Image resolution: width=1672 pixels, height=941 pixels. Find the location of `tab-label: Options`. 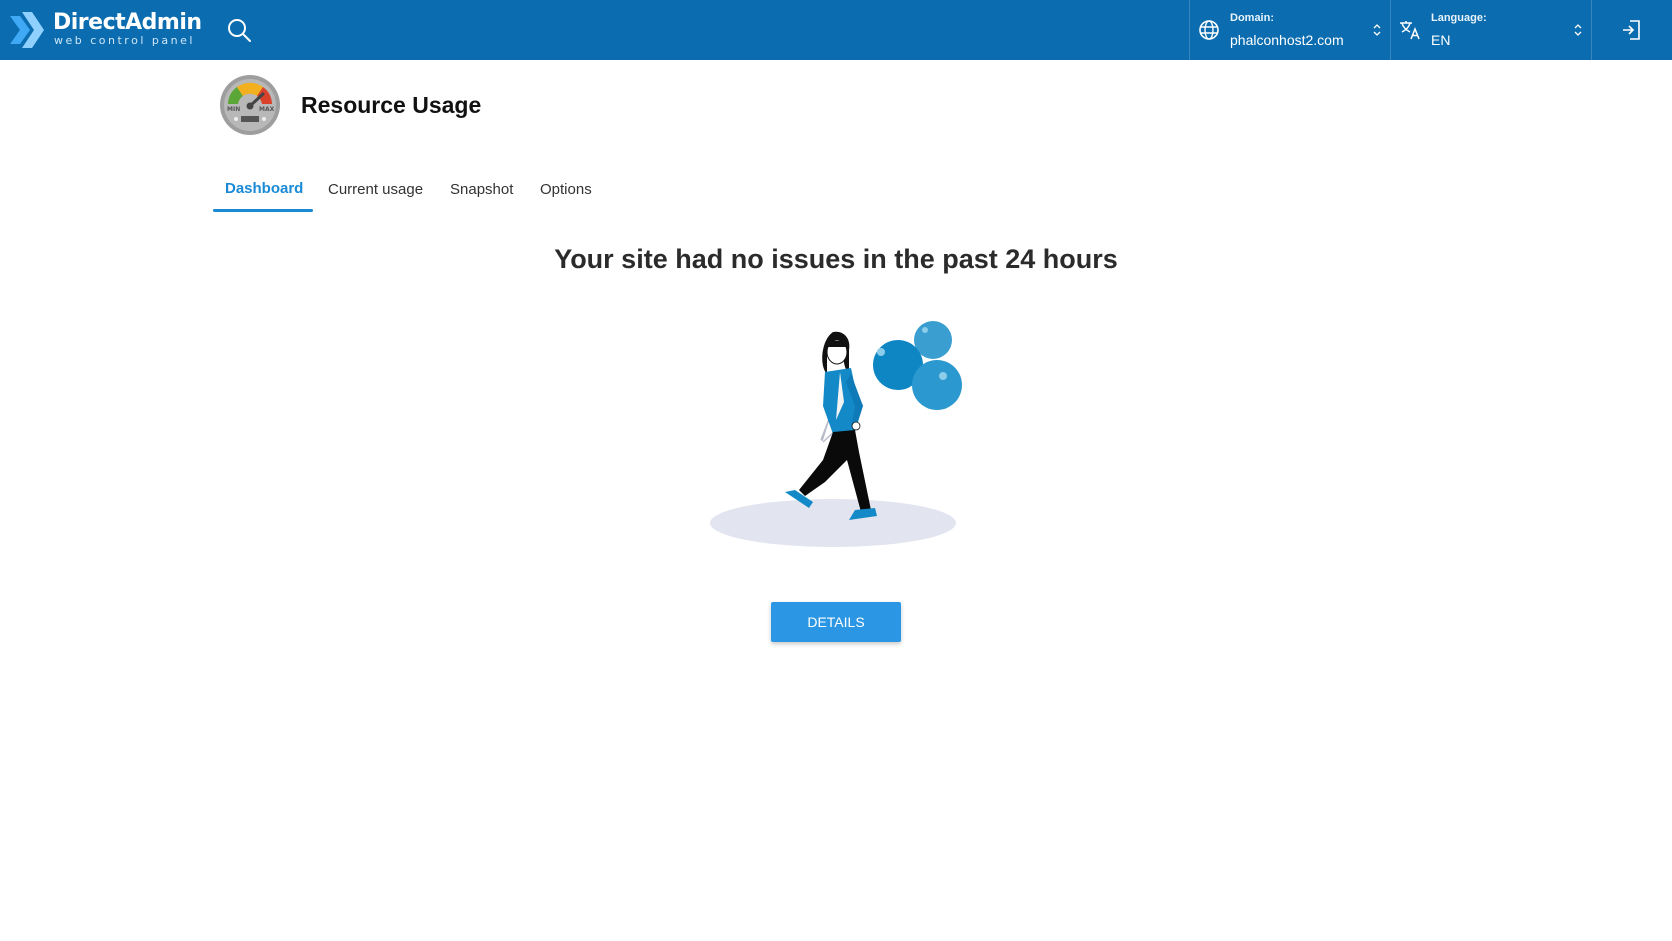

tab-label: Options is located at coordinates (566, 189).